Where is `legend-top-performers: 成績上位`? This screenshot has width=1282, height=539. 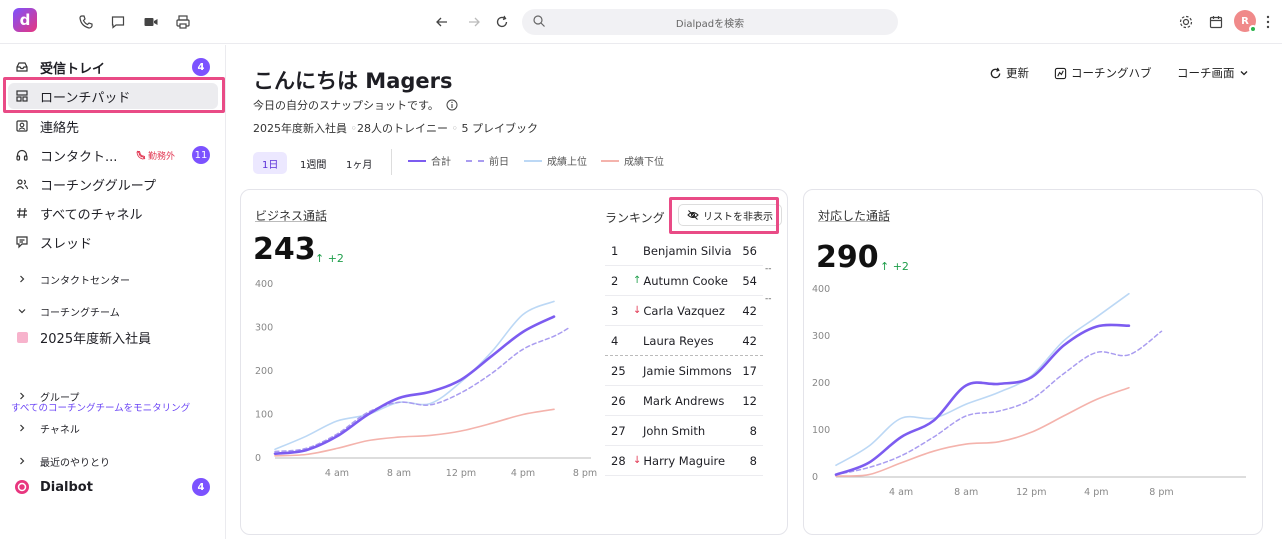
legend-top-performers: 成績上位 is located at coordinates (555, 160).